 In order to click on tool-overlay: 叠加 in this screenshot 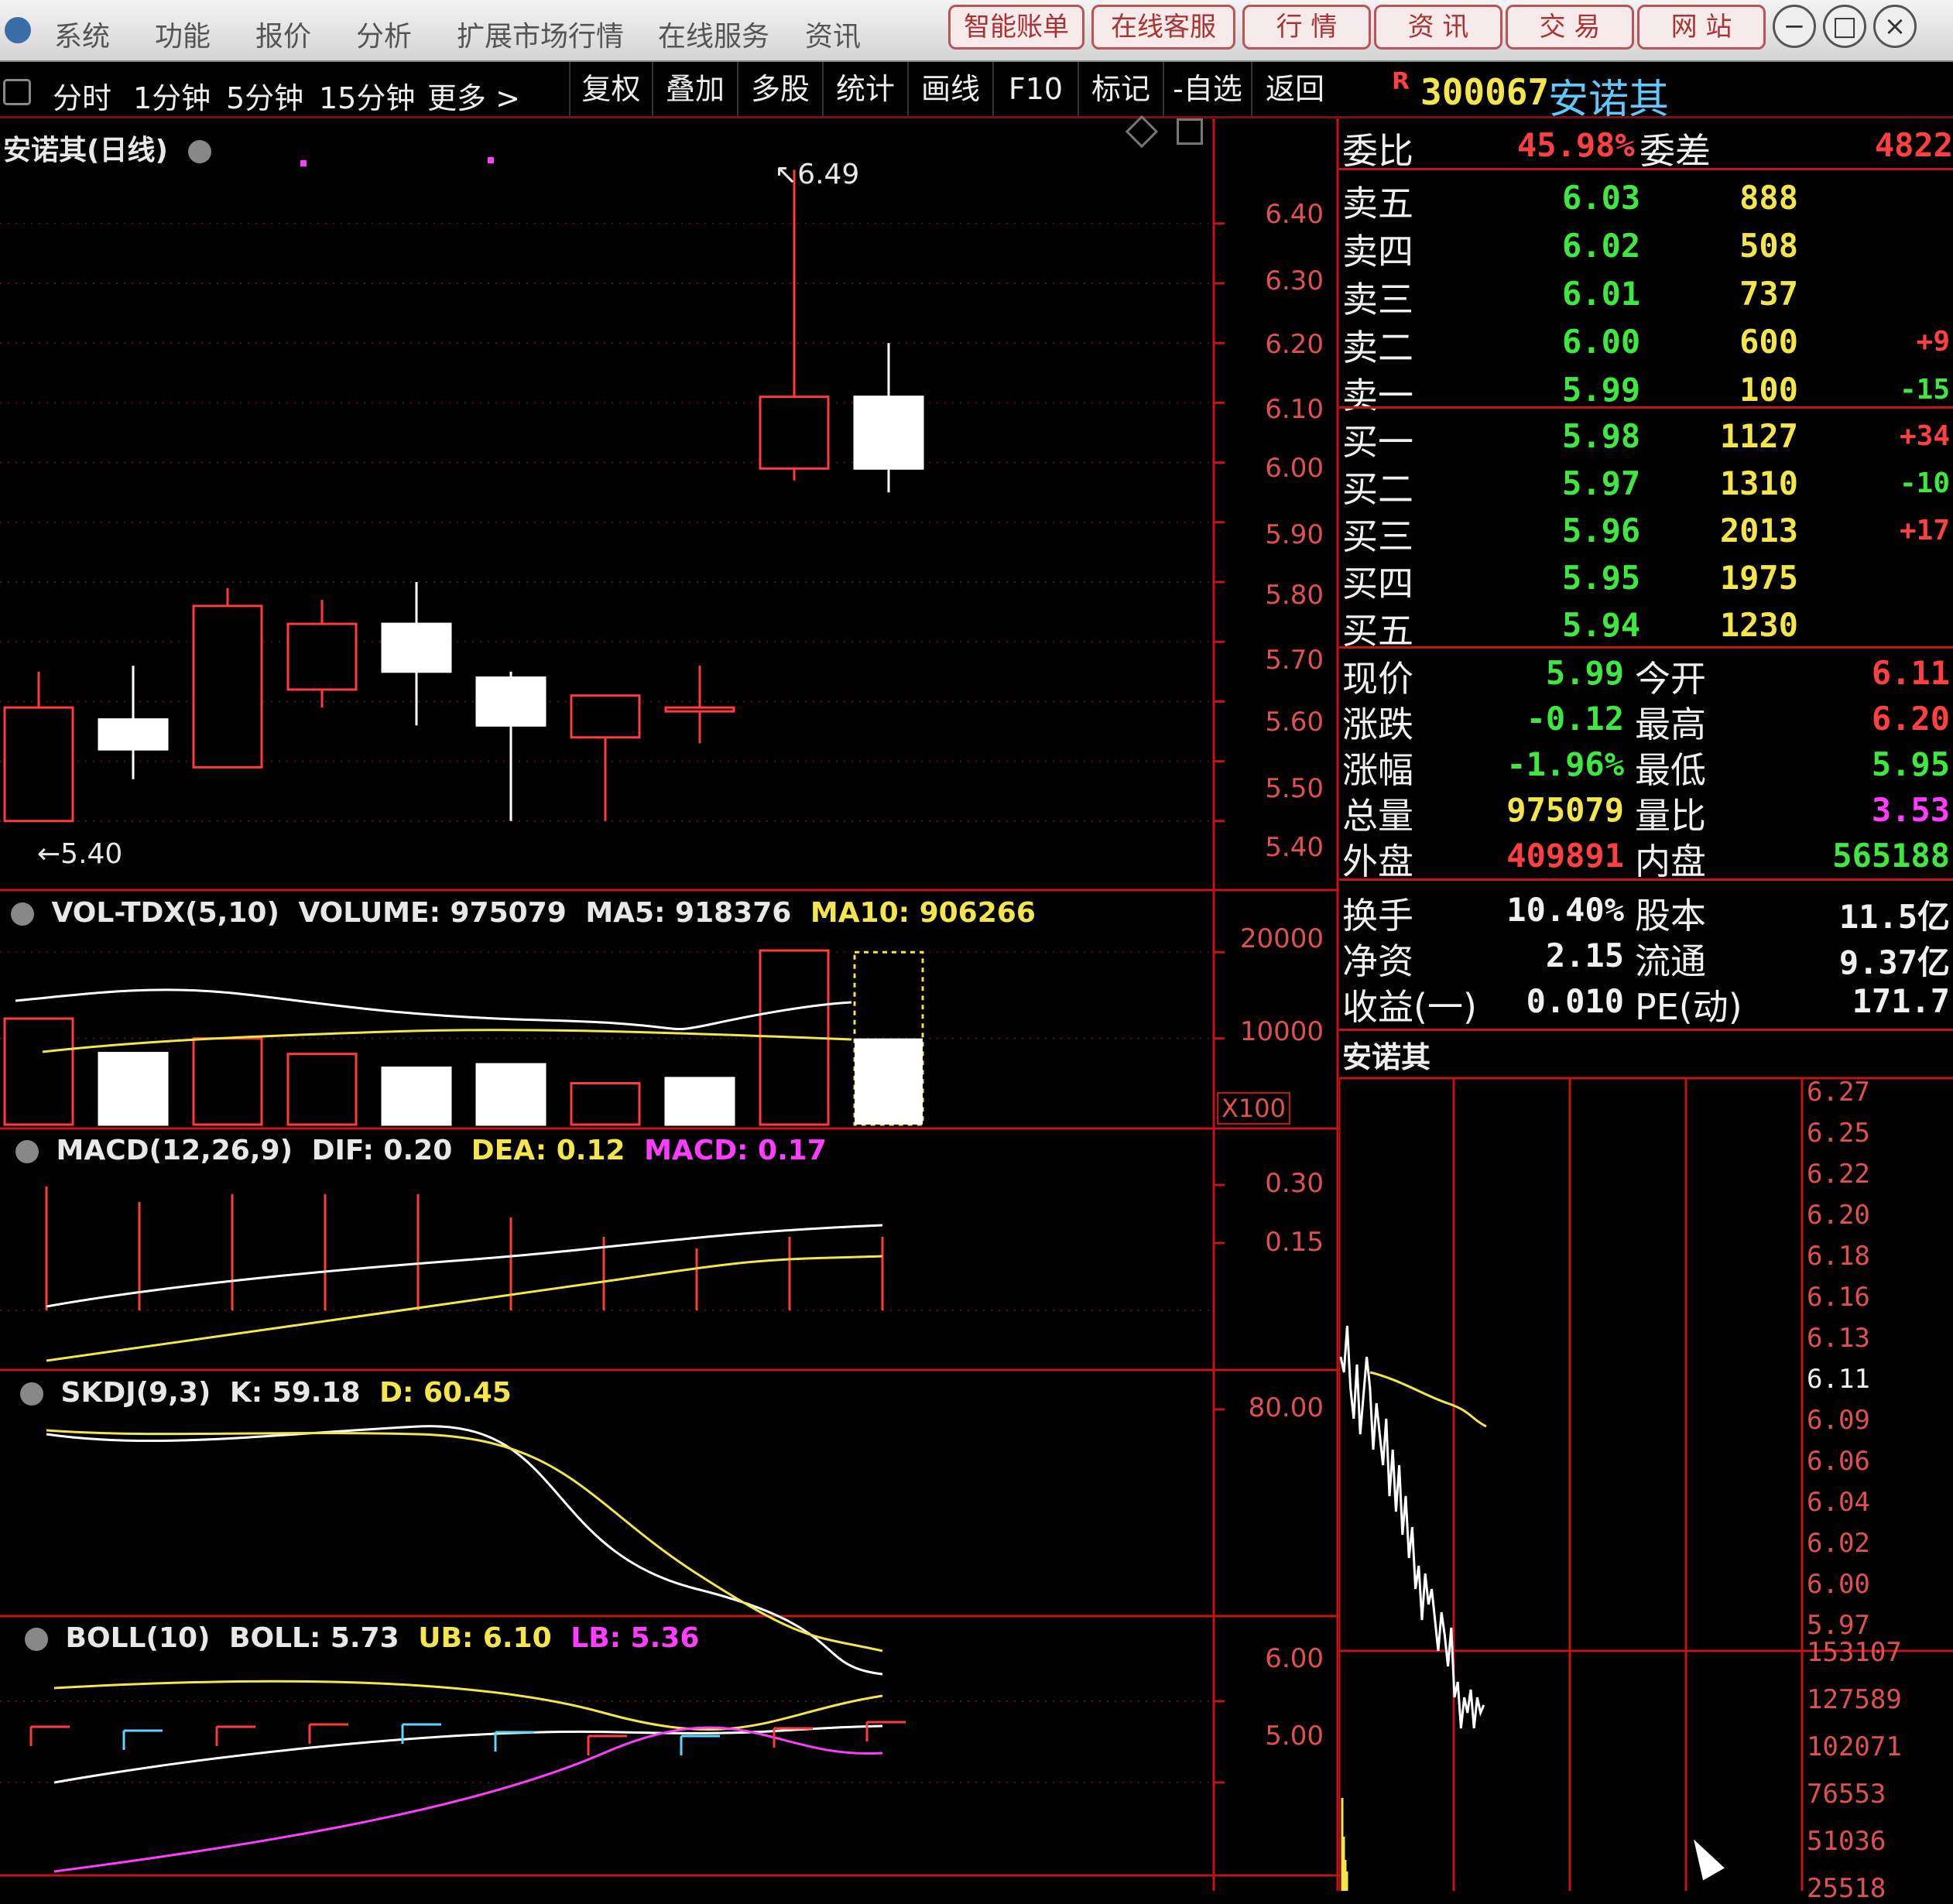, I will do `click(694, 89)`.